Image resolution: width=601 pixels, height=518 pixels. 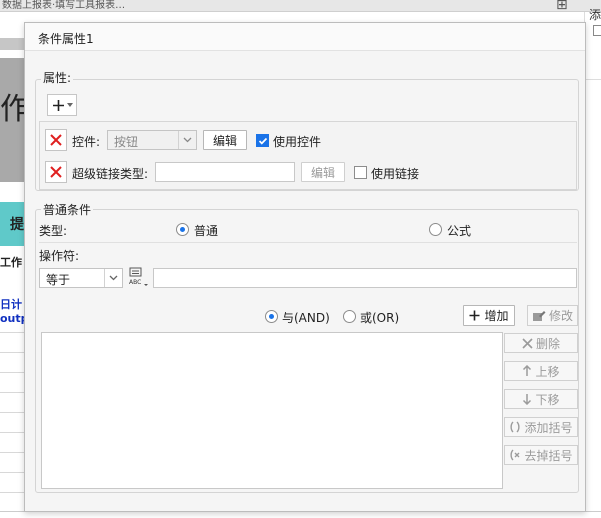 What do you see at coordinates (300, 514) in the screenshot?
I see `background-bottom-grid` at bounding box center [300, 514].